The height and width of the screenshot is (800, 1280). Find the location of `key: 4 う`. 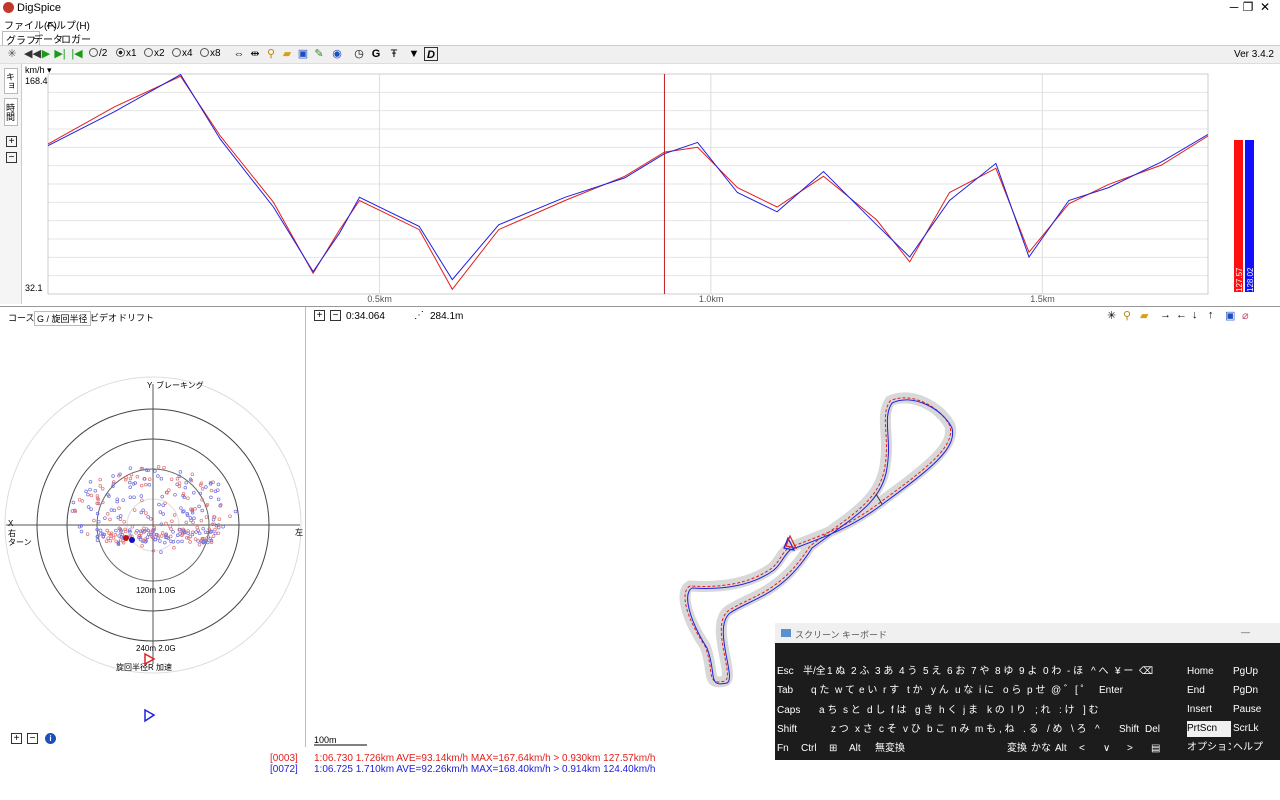

key: 4 う is located at coordinates (910, 672).